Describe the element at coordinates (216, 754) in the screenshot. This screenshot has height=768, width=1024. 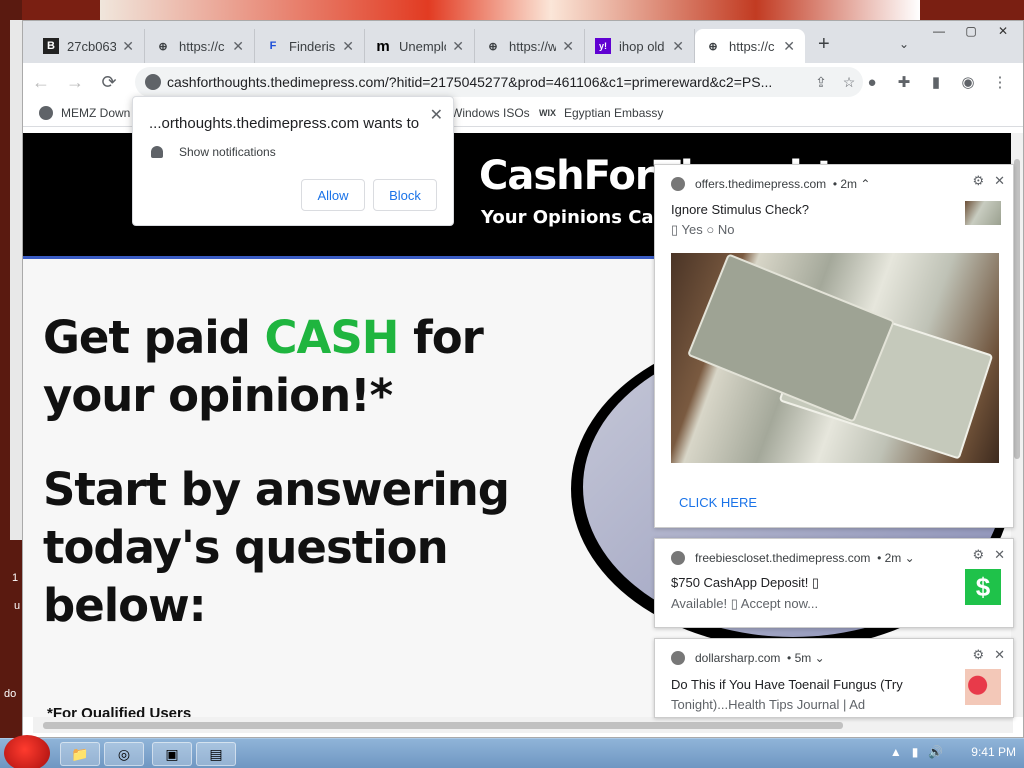
I see `window-taskbar-icon: ▤` at that location.